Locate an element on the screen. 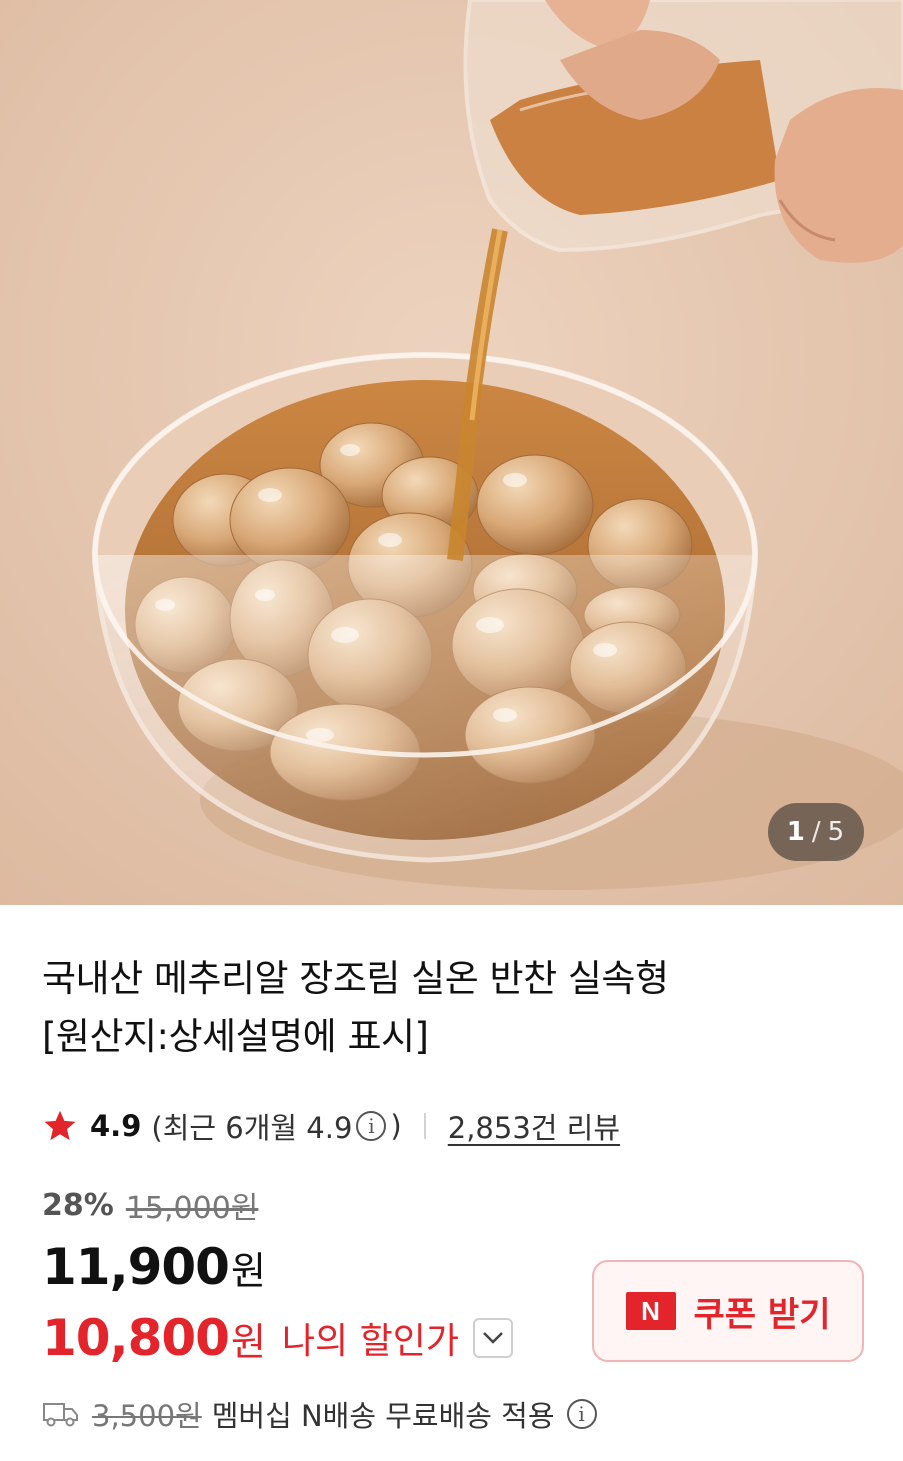 Image resolution: width=903 pixels, height=1461 pixels. my-discount-price: 10,800 is located at coordinates (136, 1338).